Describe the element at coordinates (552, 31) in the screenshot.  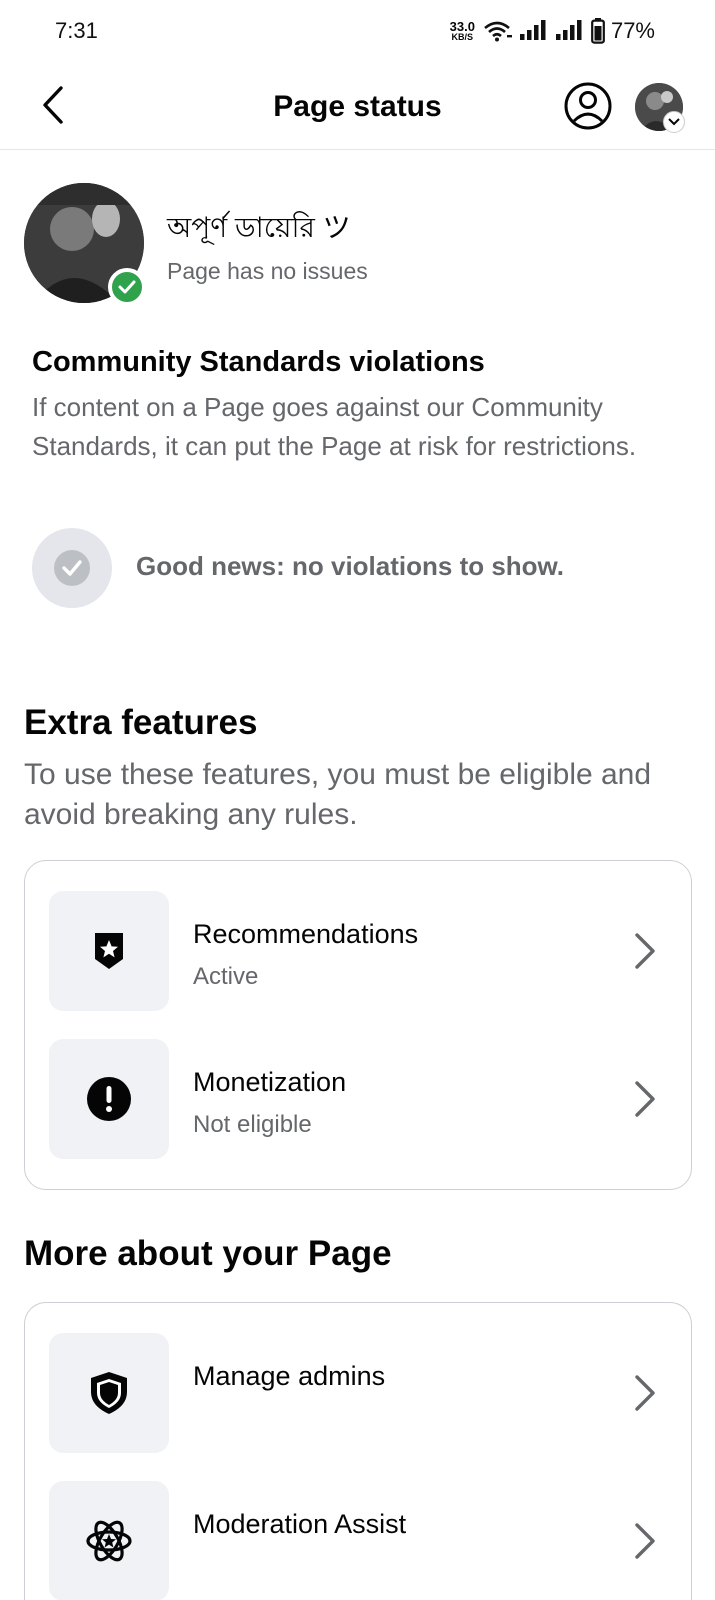
I see `status-icons: 33.0 KB/S 77%` at that location.